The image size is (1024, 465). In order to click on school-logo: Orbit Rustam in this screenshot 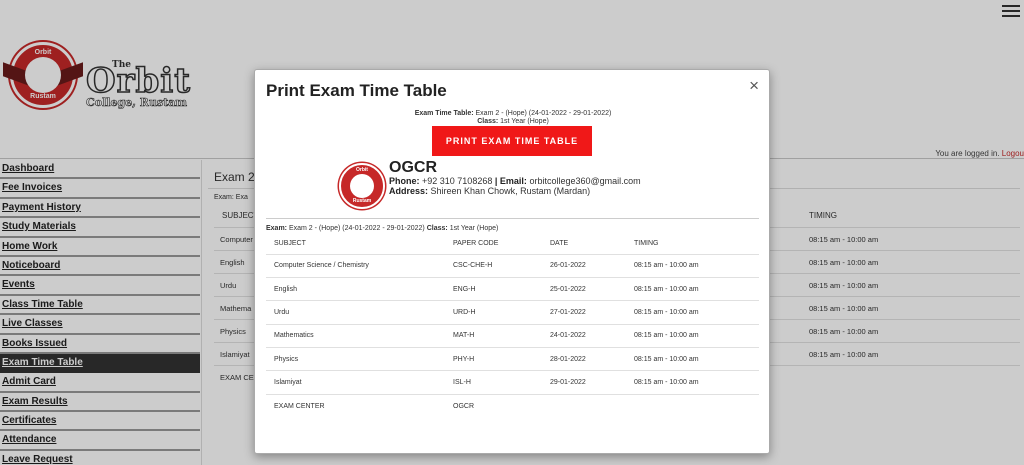, I will do `click(362, 186)`.